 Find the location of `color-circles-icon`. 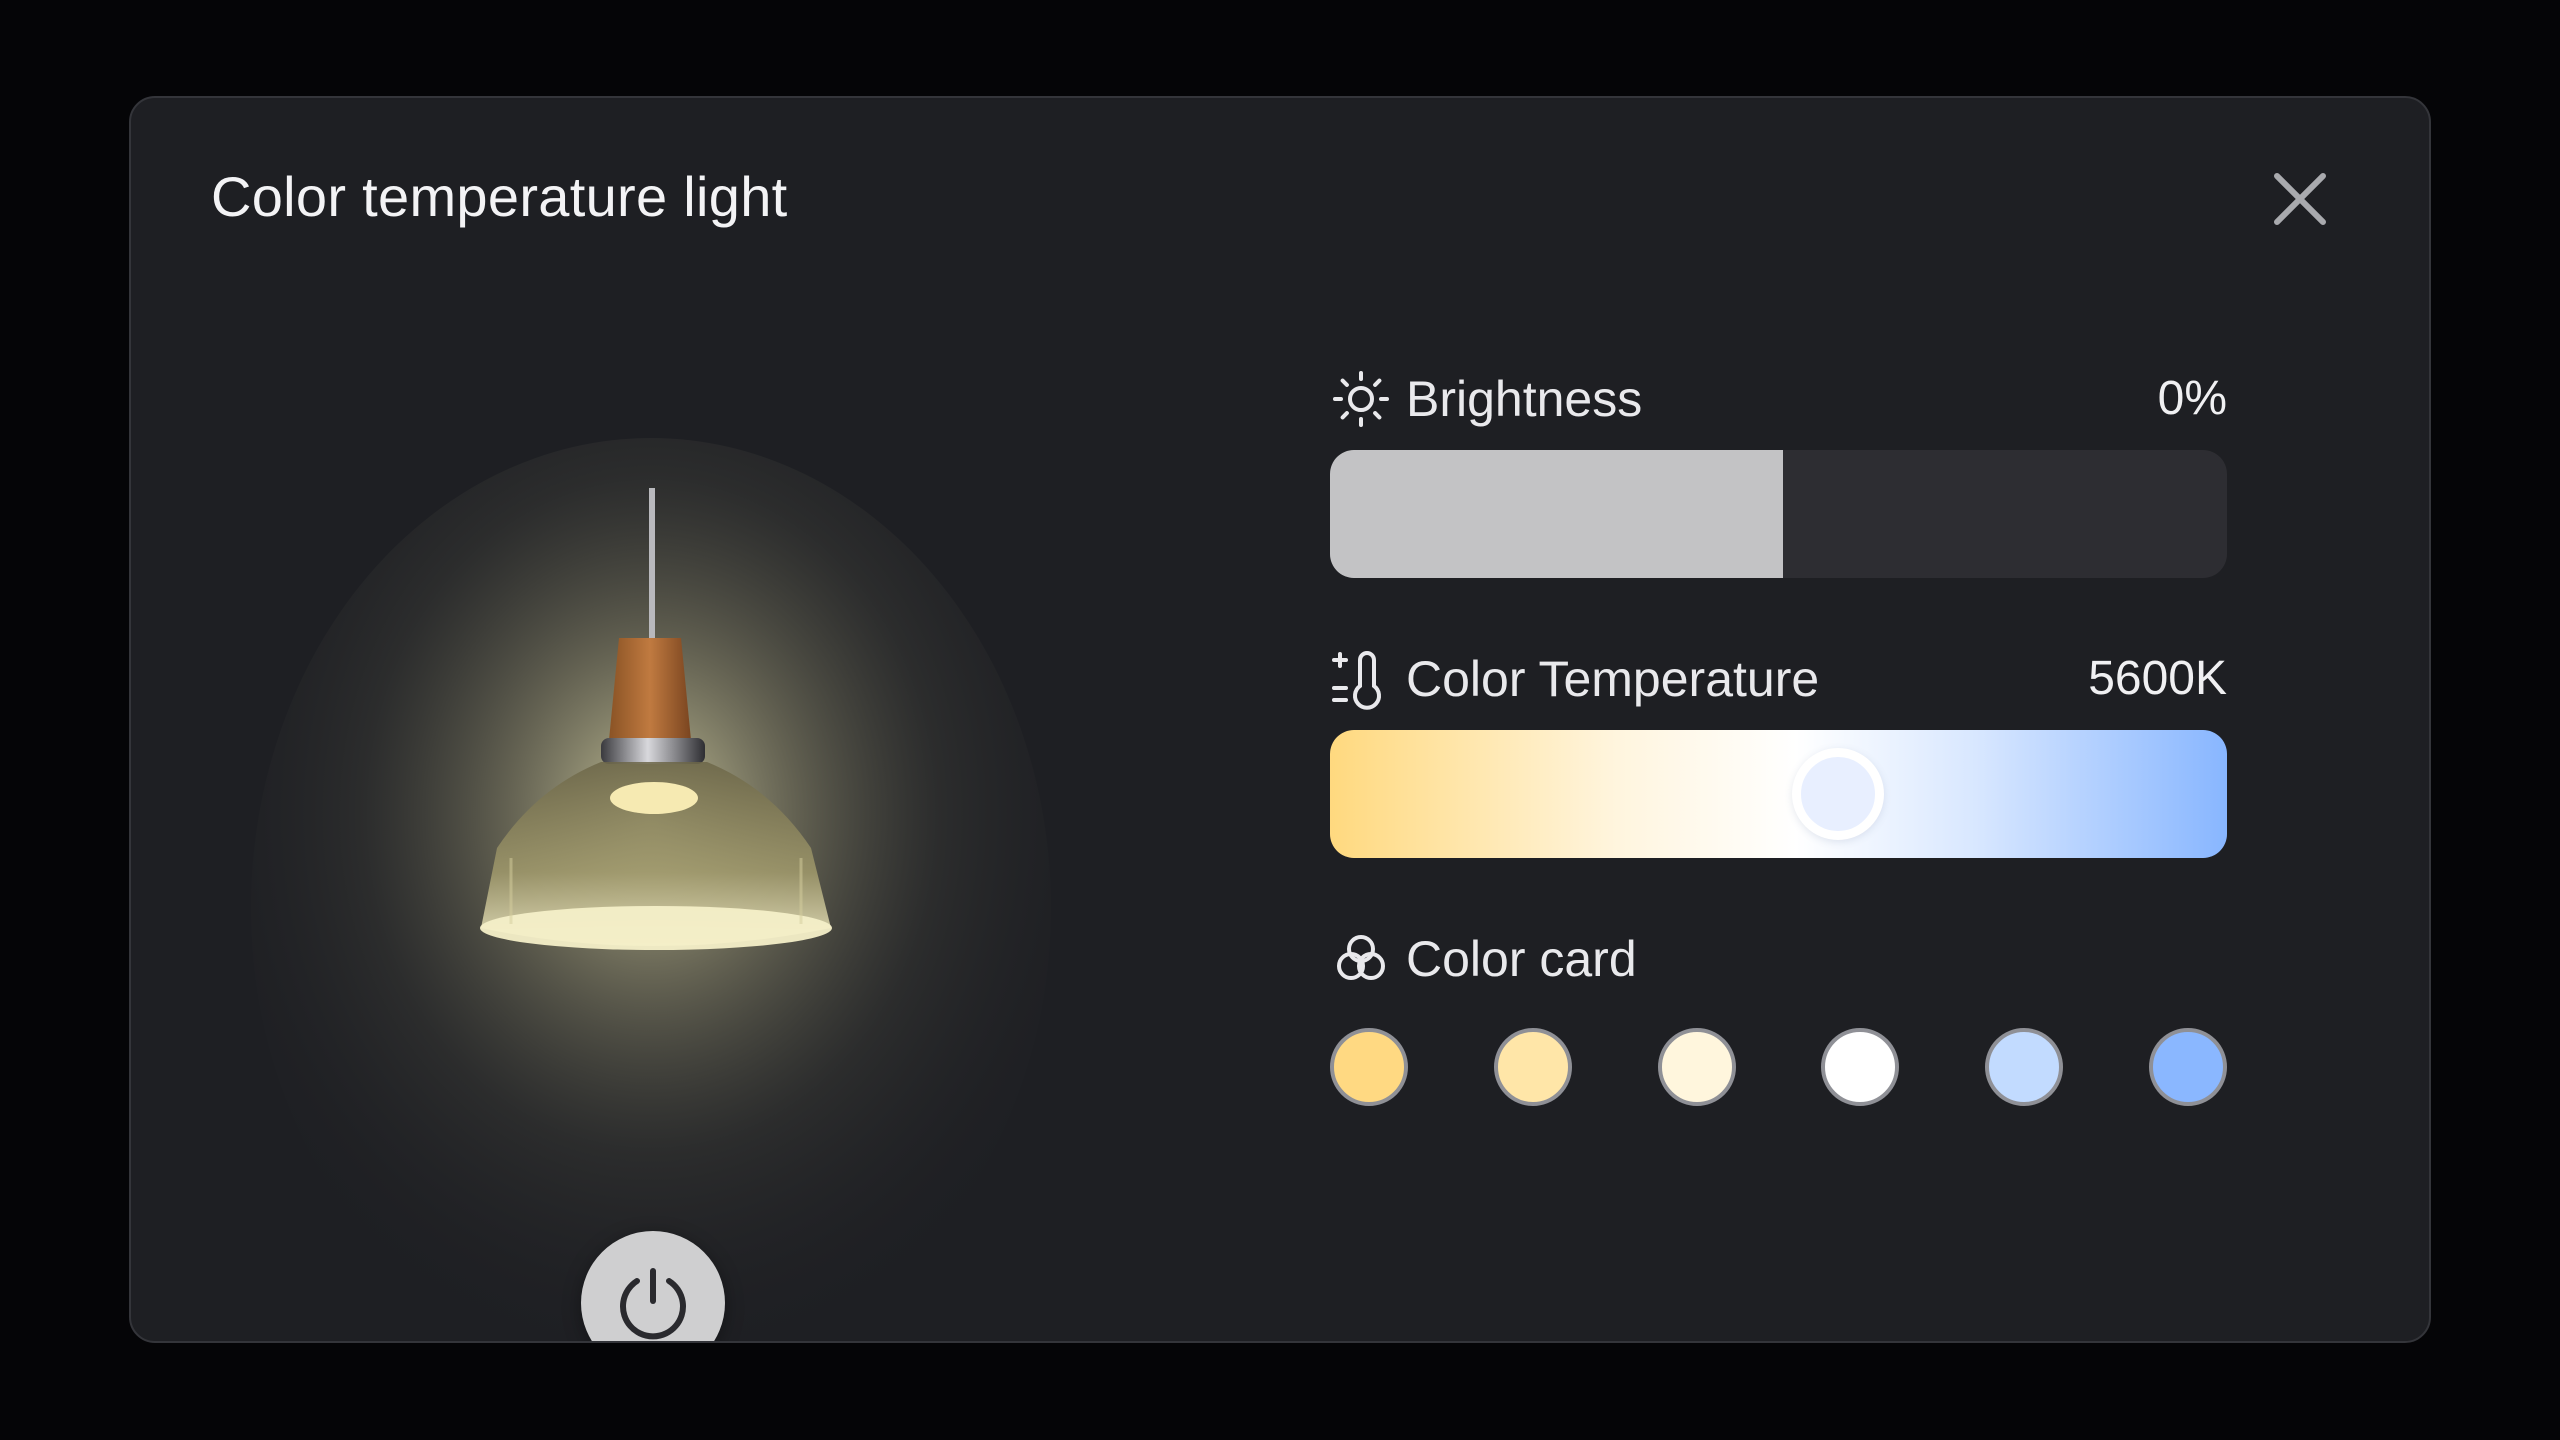

color-circles-icon is located at coordinates (1361, 957).